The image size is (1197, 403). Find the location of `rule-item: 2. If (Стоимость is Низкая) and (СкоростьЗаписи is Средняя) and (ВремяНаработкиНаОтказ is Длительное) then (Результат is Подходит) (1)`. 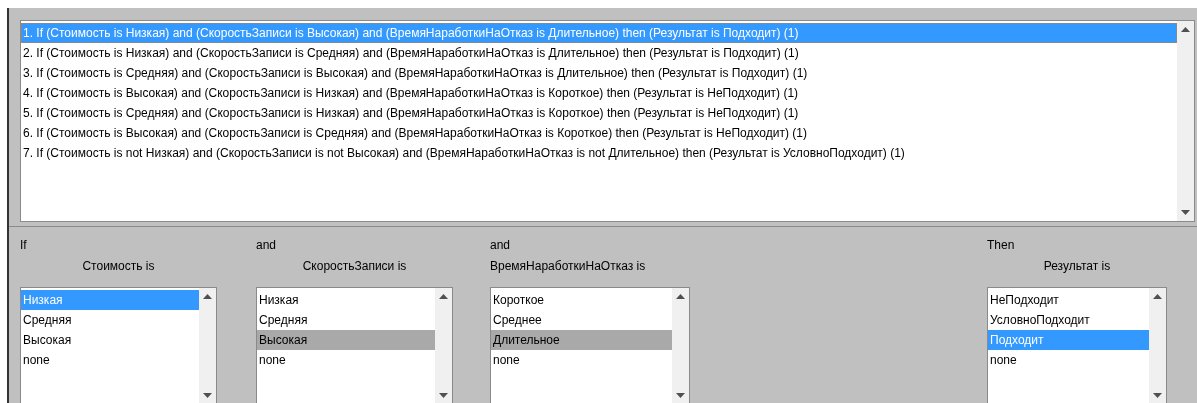

rule-item: 2. If (Стоимость is Низкая) and (СкоростьЗаписи is Средняя) and (ВремяНаработкиНаОтказ is Длительное) then (Результат is Подходит) (1) is located at coordinates (599, 53).